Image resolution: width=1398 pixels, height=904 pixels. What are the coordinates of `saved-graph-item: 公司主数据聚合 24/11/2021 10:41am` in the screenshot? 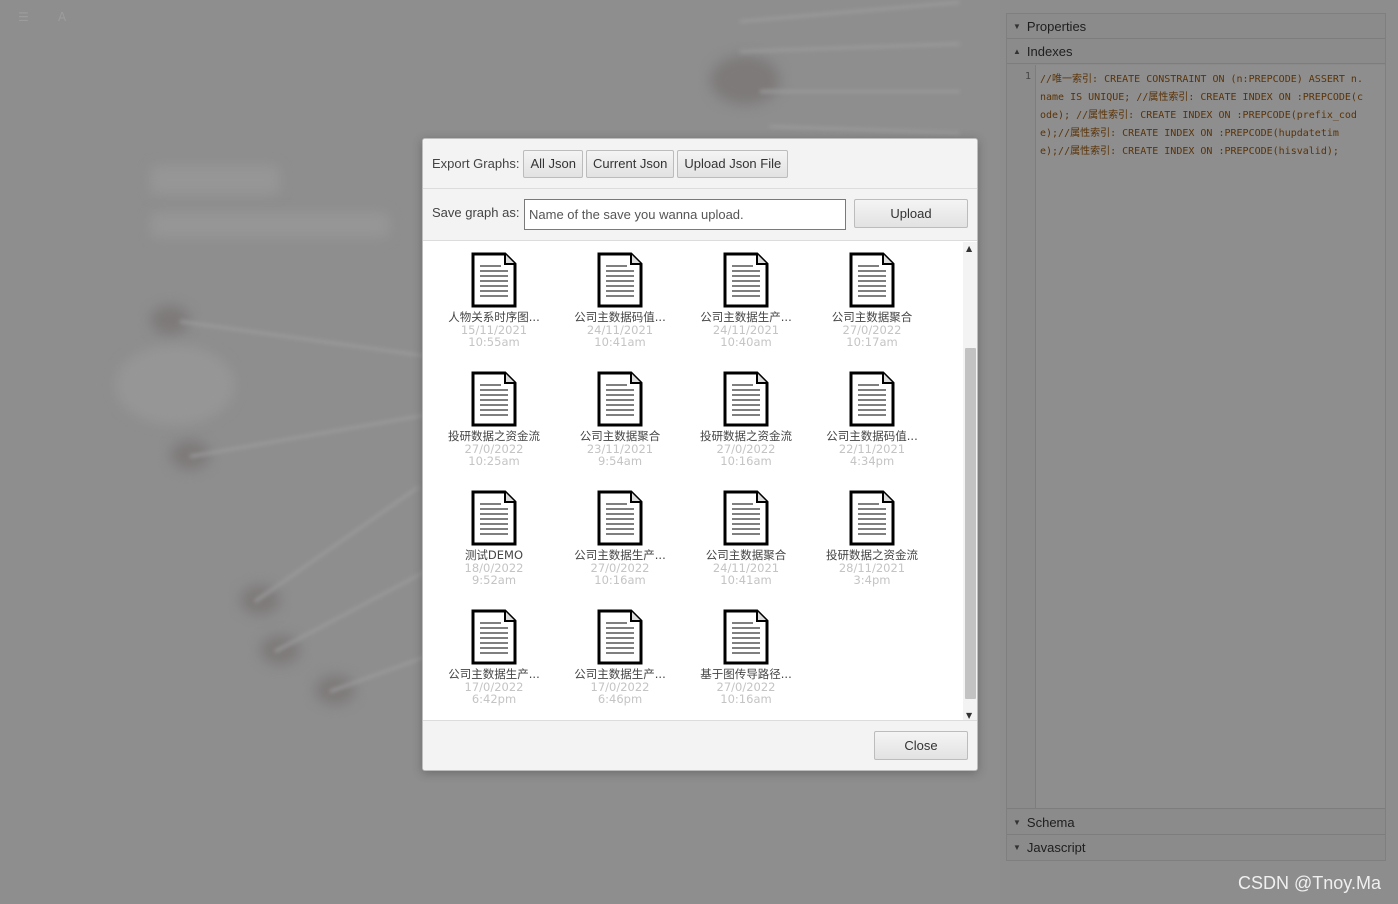 It's located at (746, 549).